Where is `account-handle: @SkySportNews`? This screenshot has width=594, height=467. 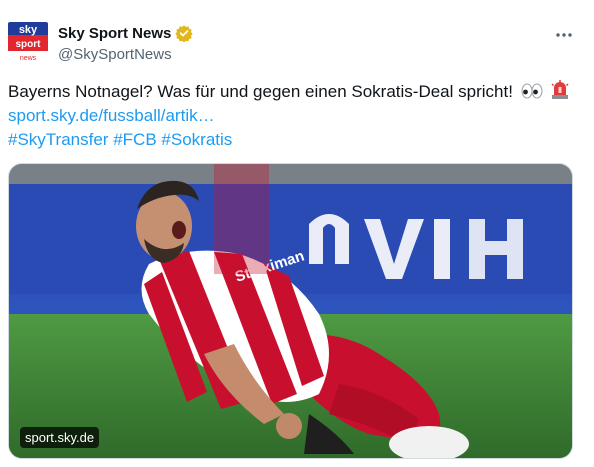
account-handle: @SkySportNews is located at coordinates (115, 54).